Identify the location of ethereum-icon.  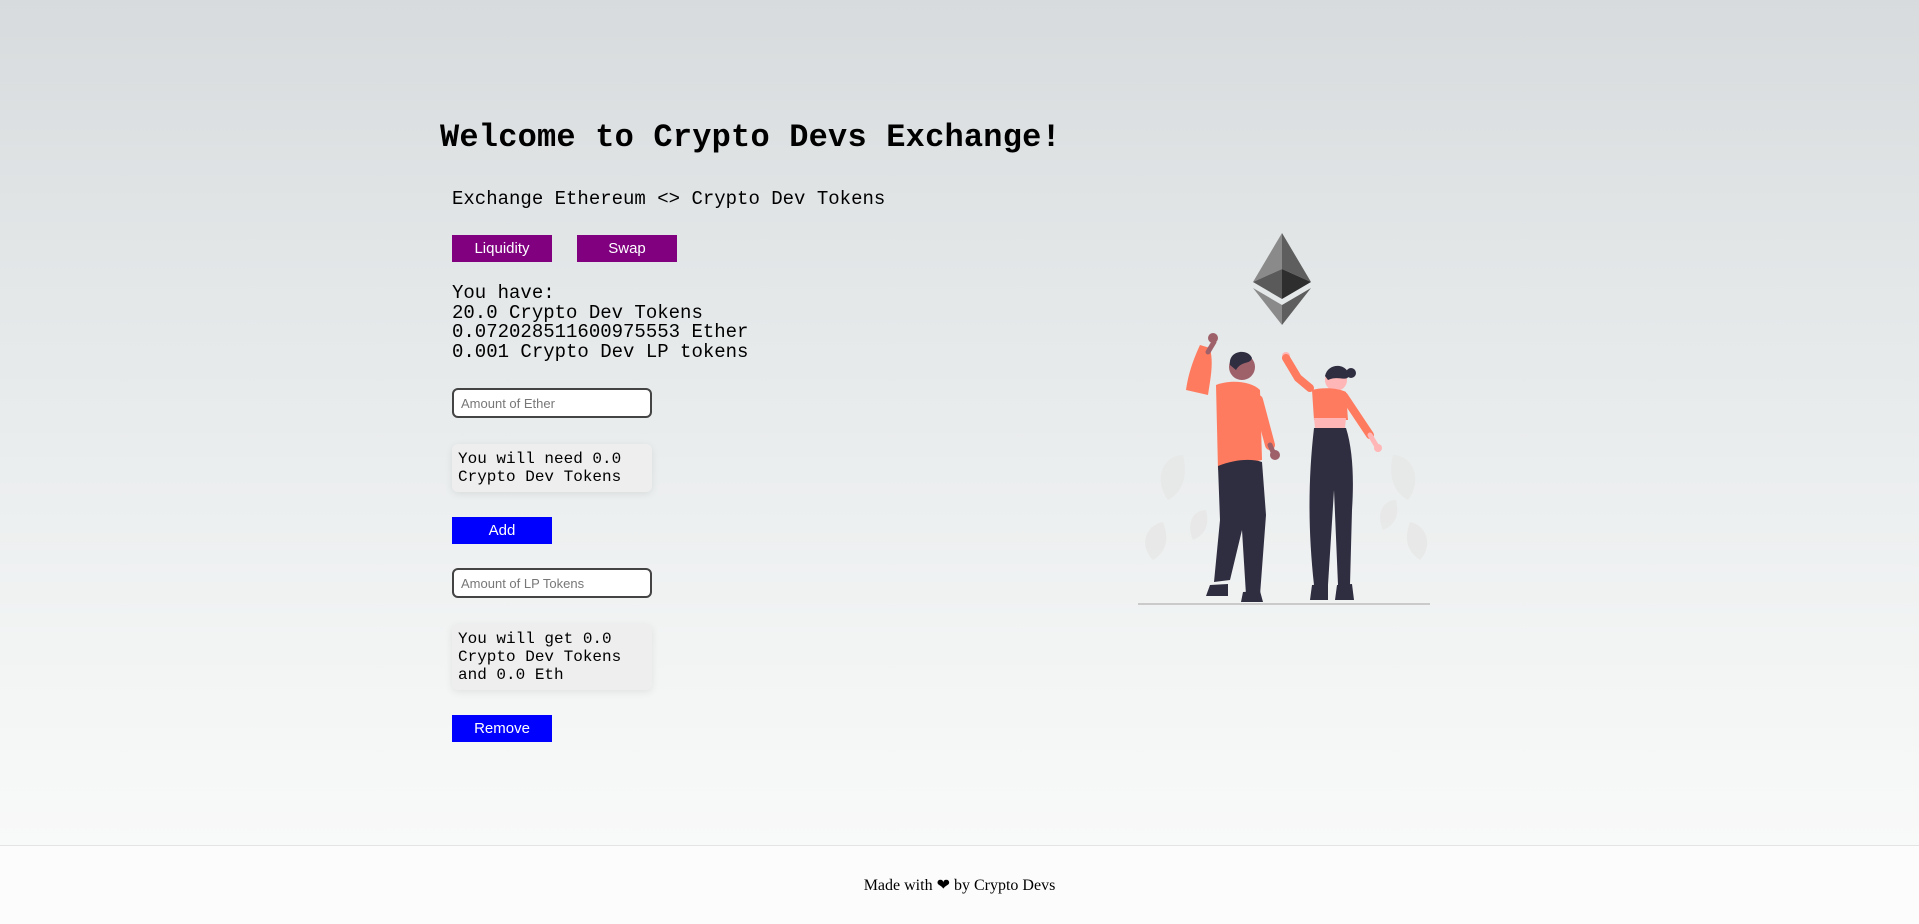
(1282, 279).